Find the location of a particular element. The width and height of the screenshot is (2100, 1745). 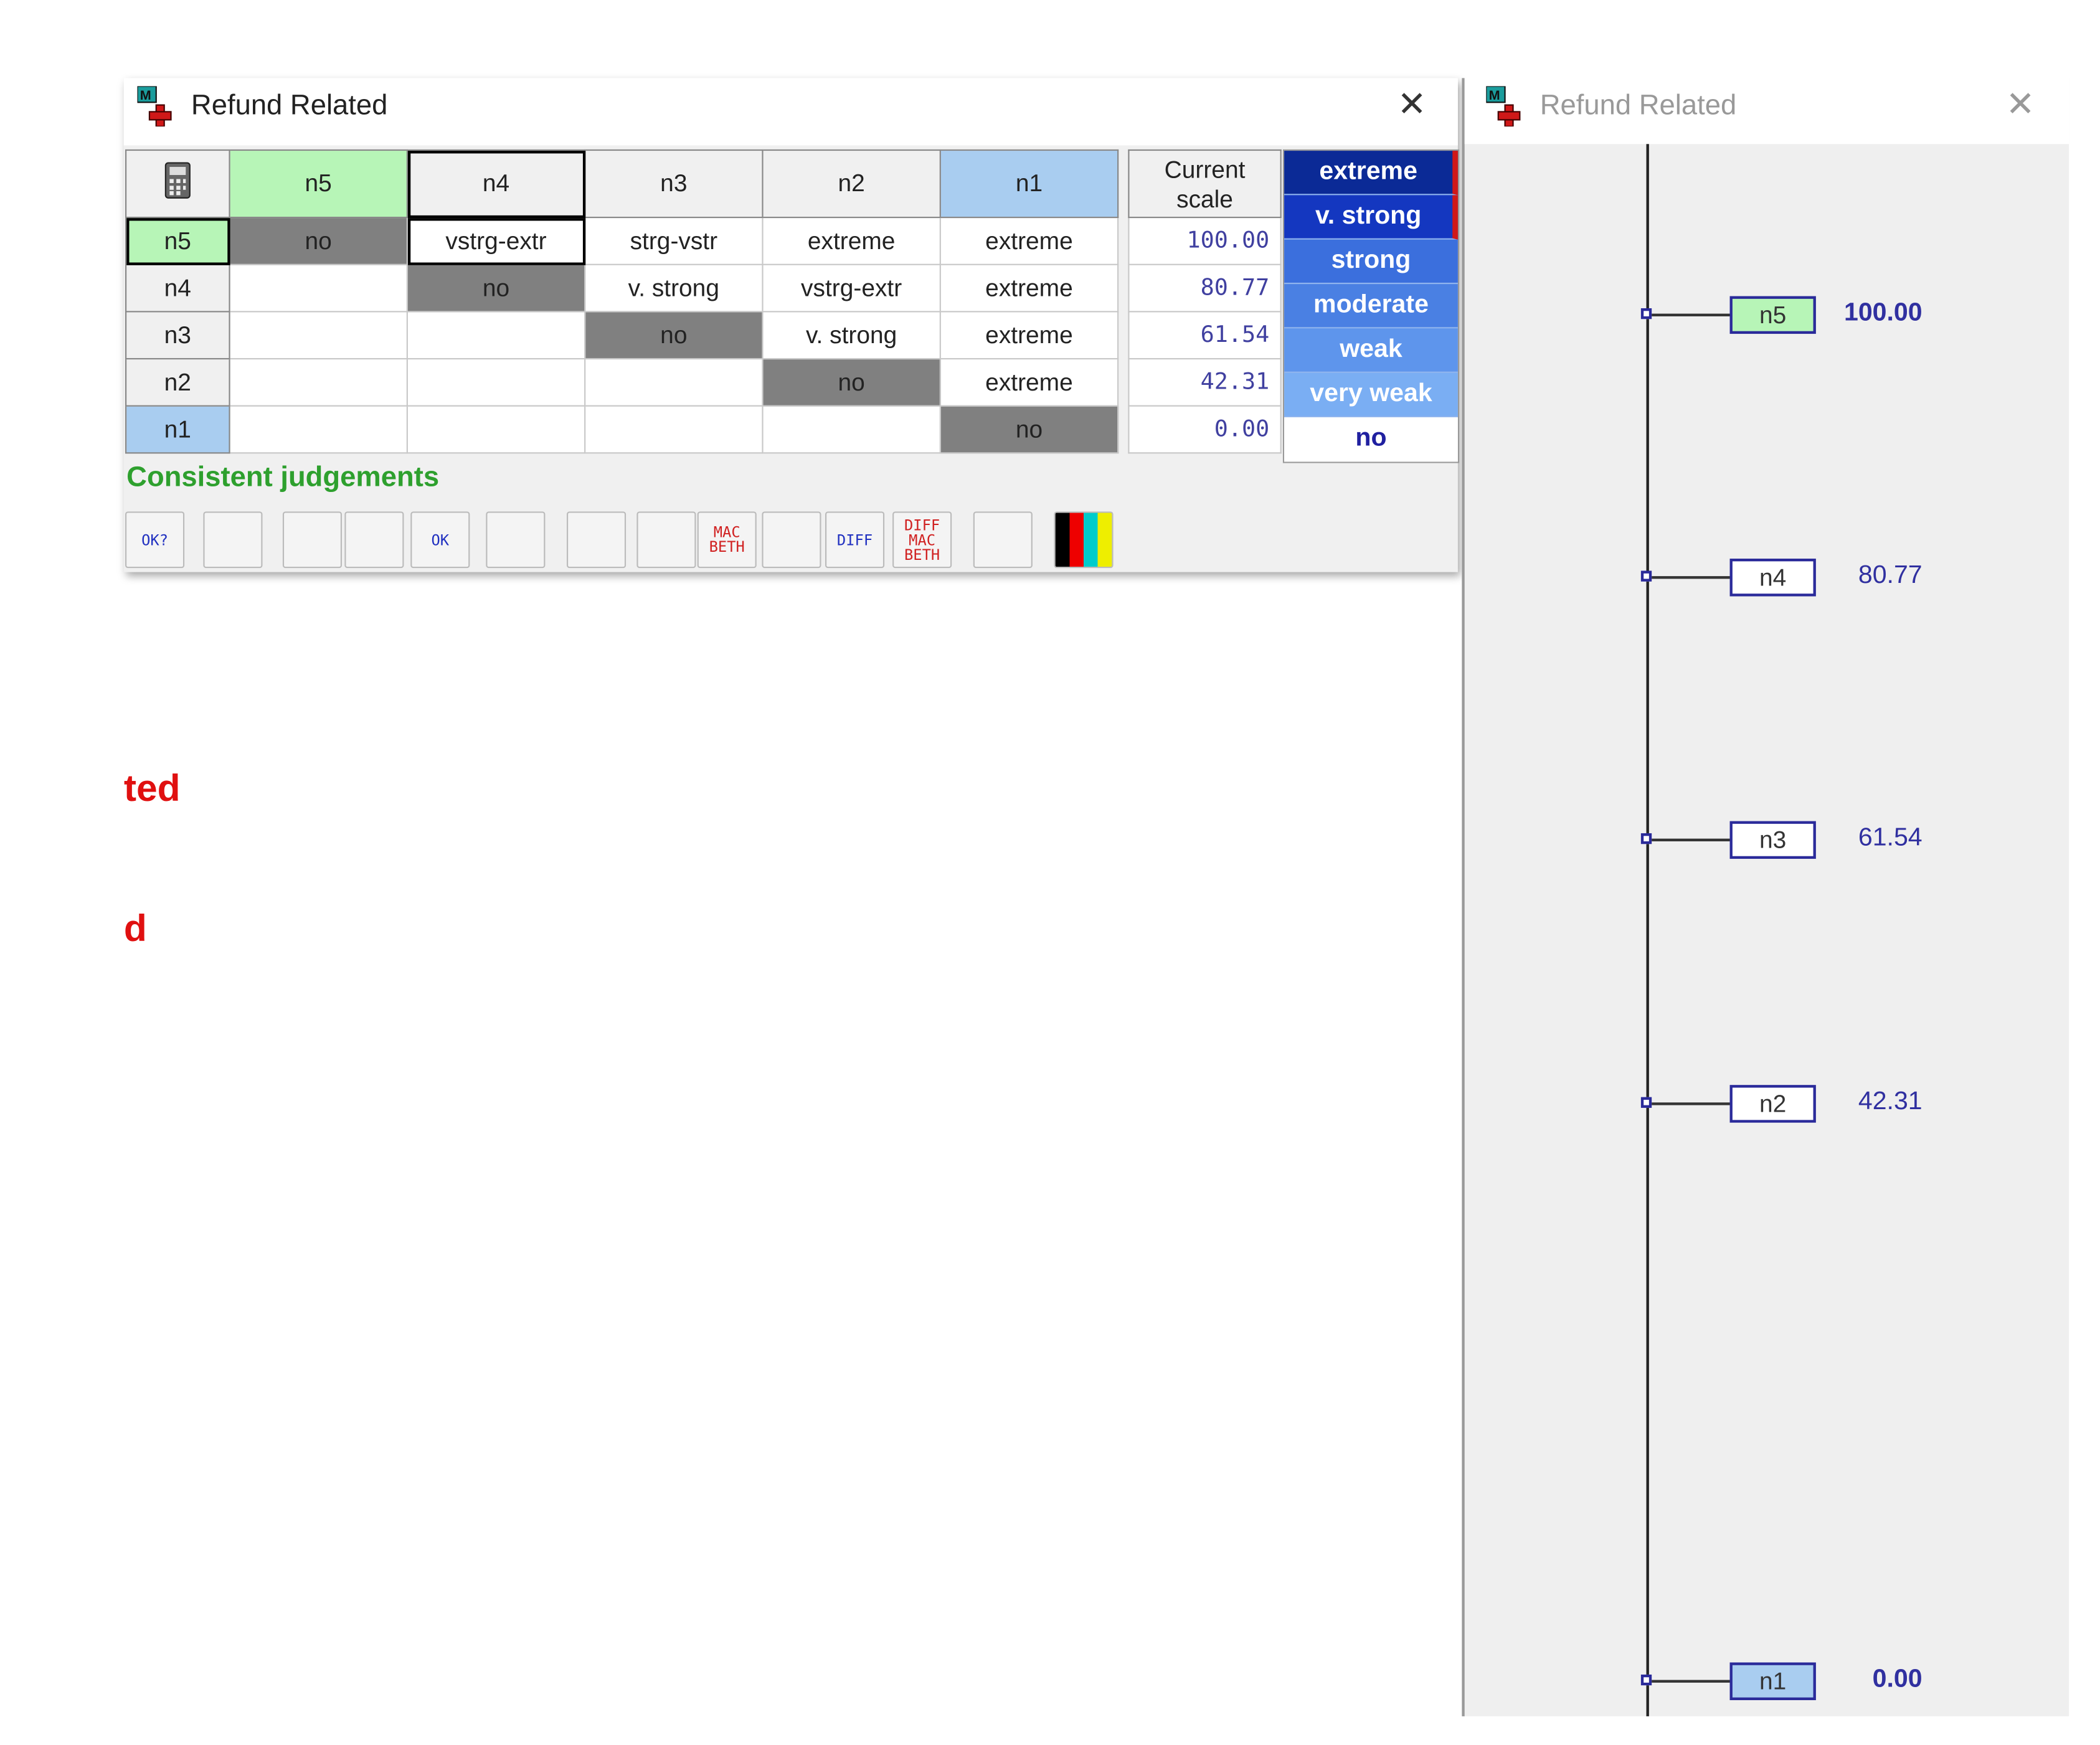

figure-scale-icon is located at coordinates (1003, 540).